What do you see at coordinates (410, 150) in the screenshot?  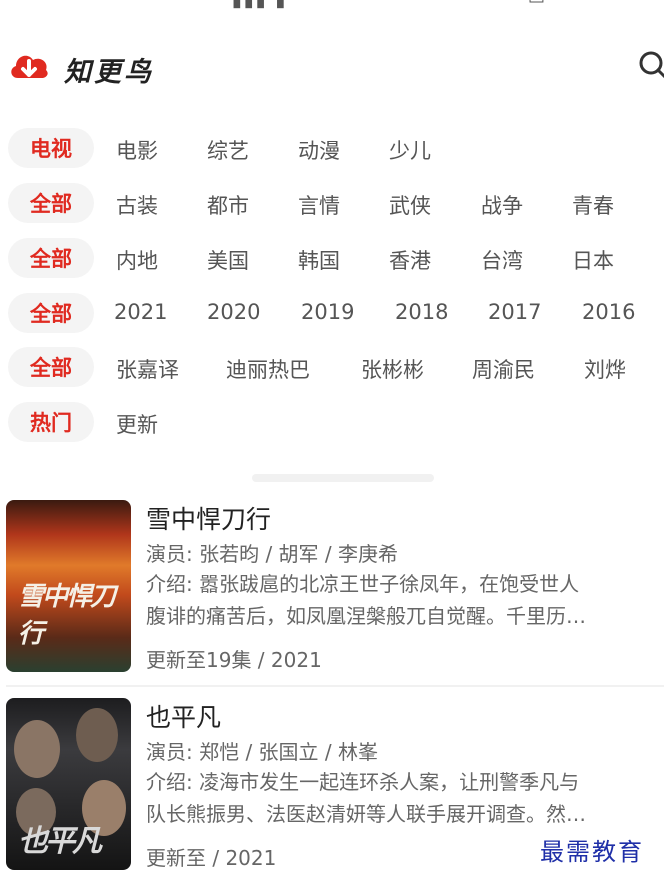 I see `filter-option: 少儿` at bounding box center [410, 150].